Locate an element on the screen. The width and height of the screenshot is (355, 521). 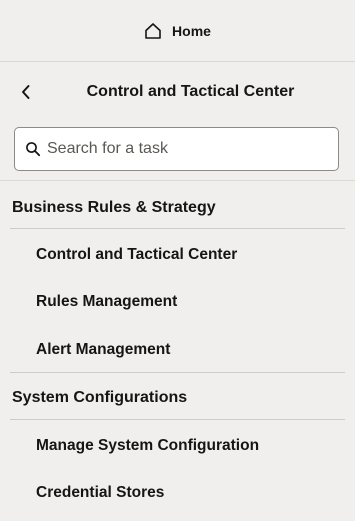
search-box is located at coordinates (176, 149).